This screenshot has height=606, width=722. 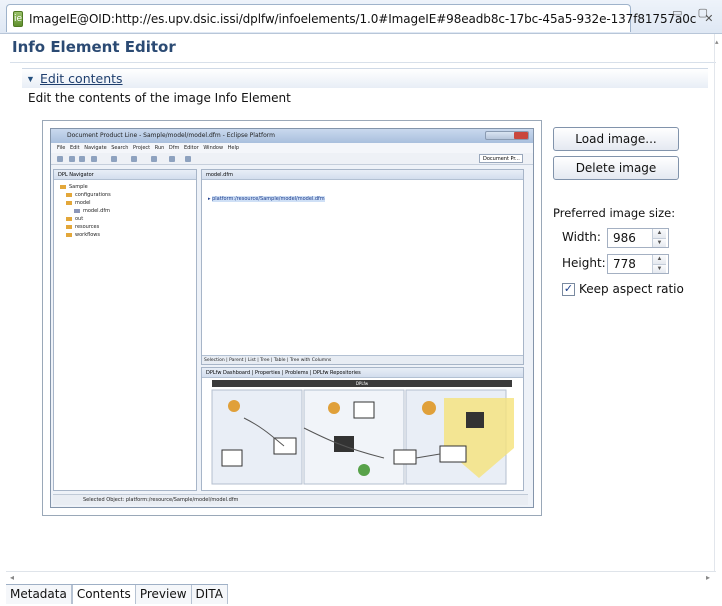 I want to click on tree-item: resources, so click(x=128, y=227).